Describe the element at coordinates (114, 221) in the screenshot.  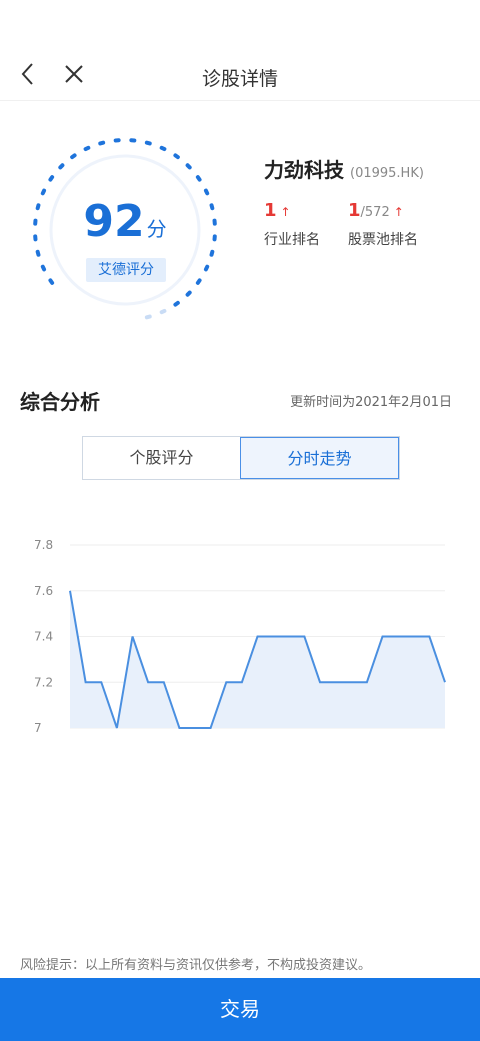
I see `score-number: 92` at that location.